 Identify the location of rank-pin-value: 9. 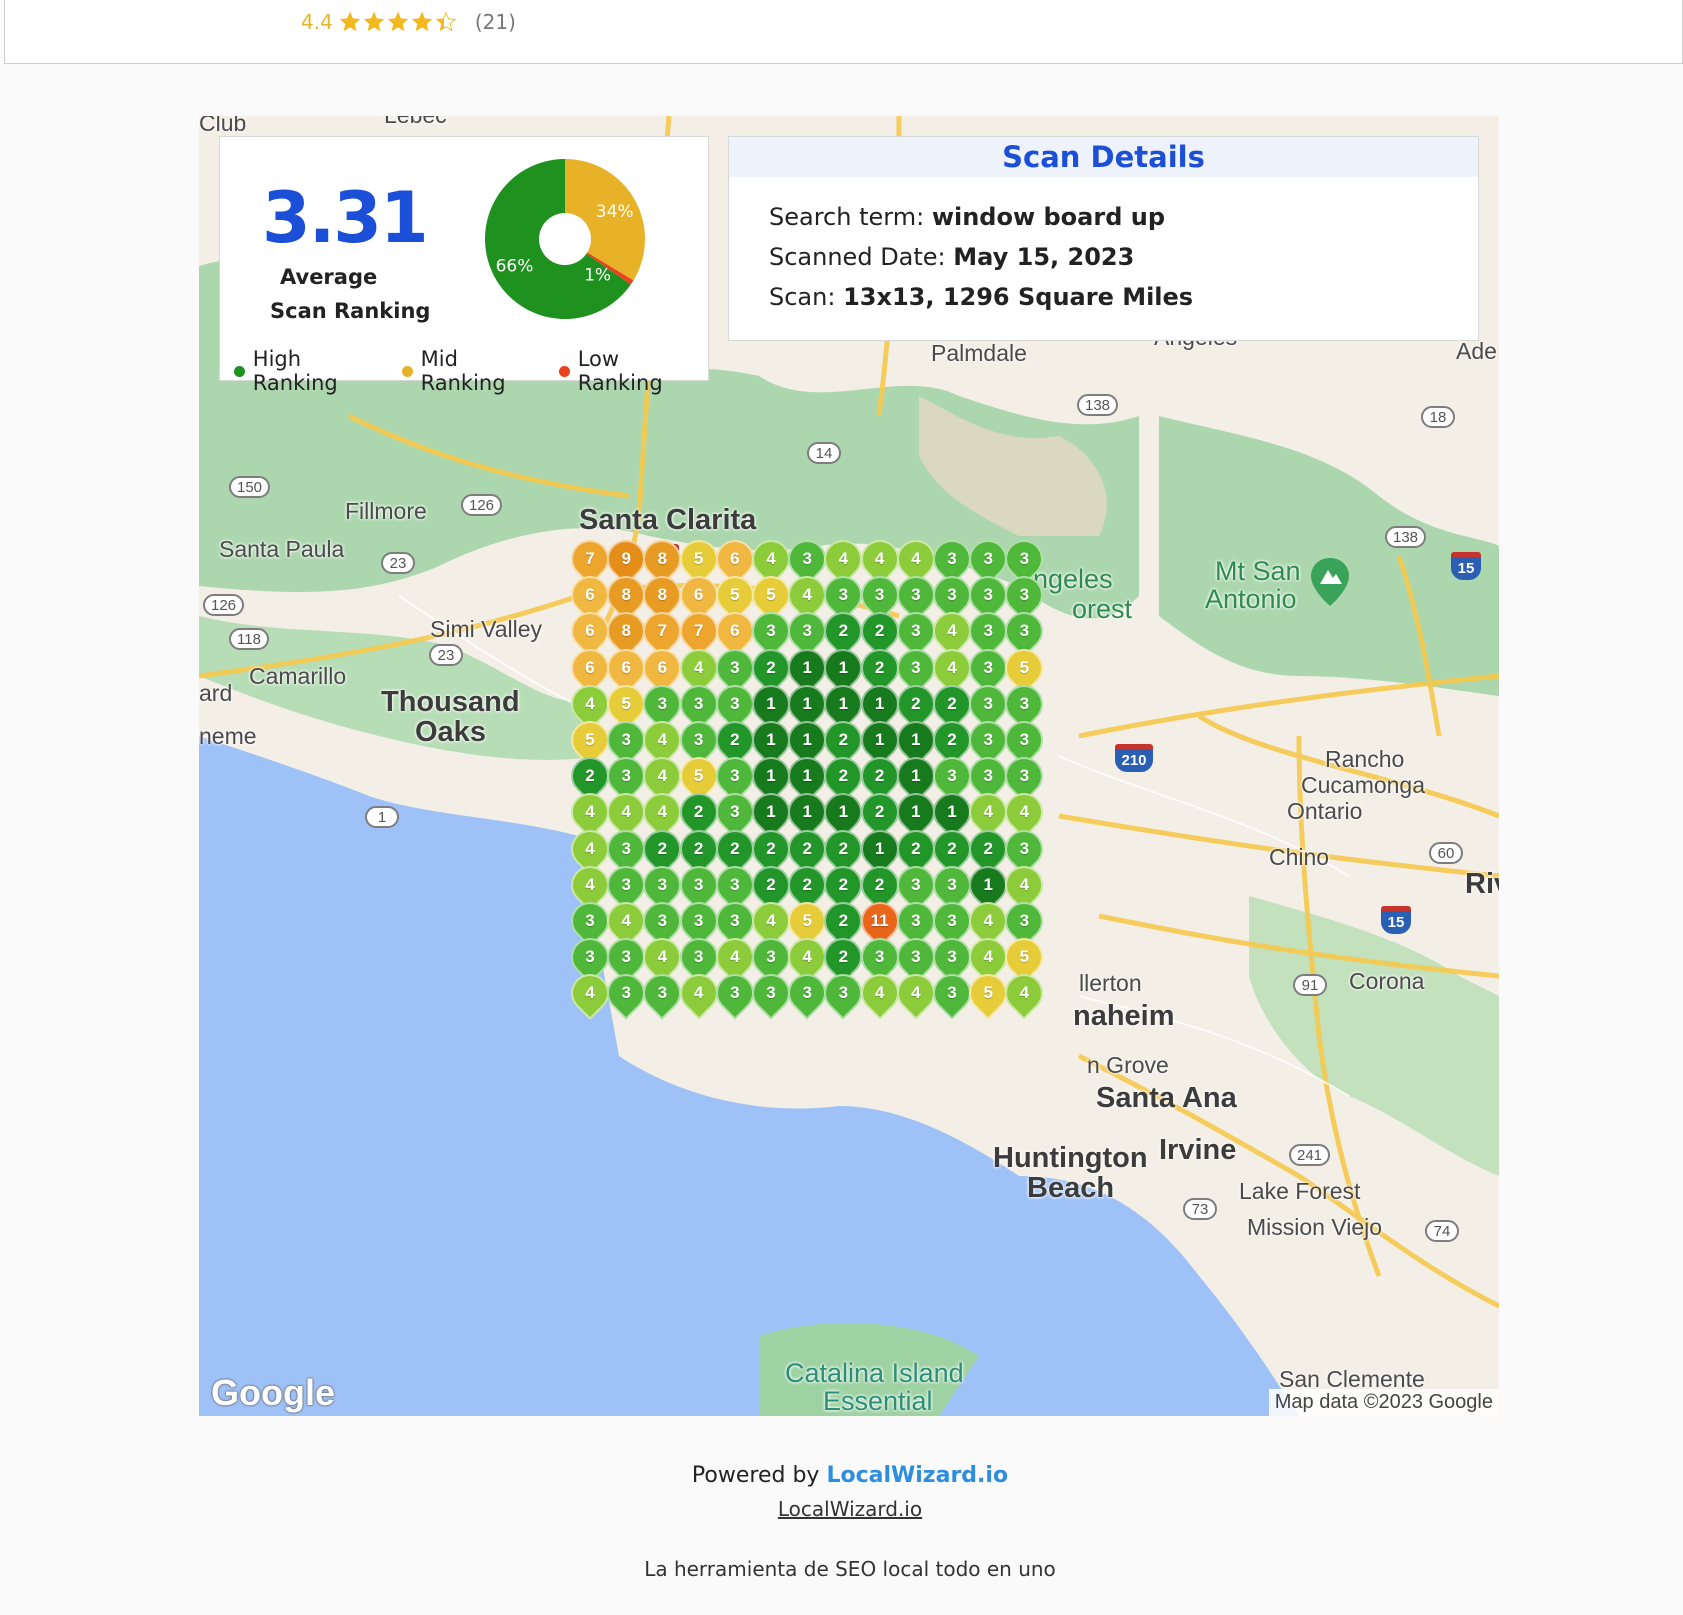
(626, 558).